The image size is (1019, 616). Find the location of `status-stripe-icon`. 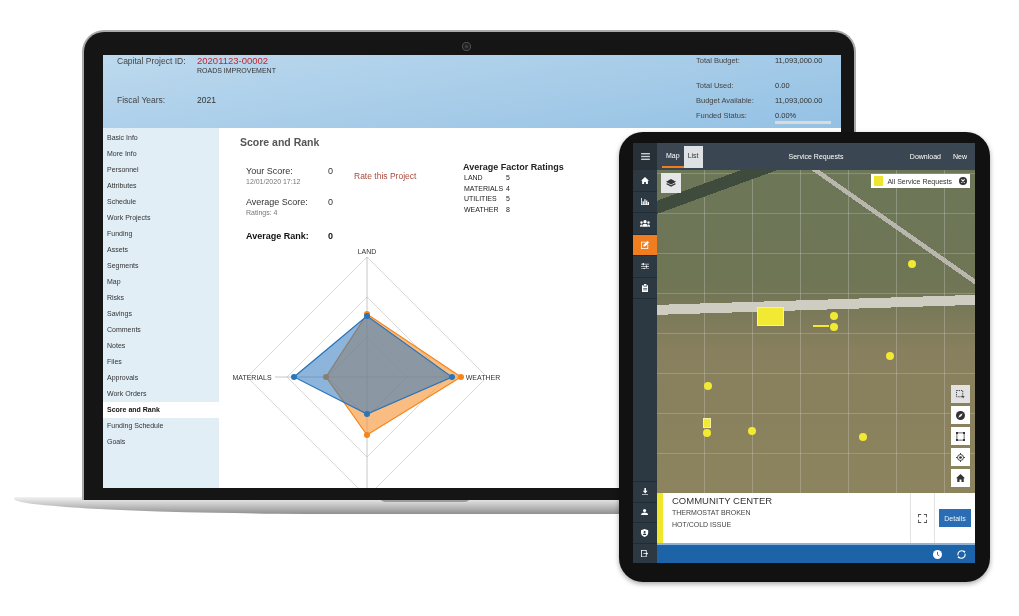

status-stripe-icon is located at coordinates (660, 518).